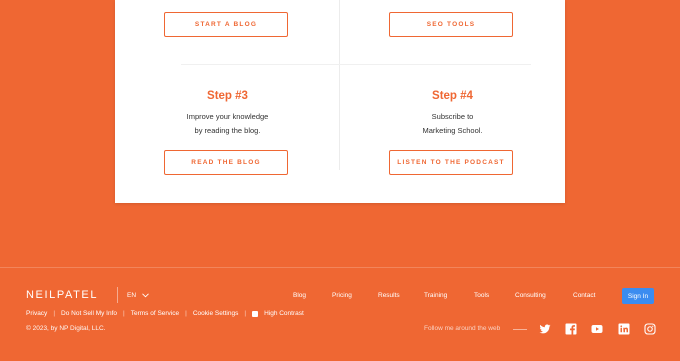 The width and height of the screenshot is (680, 361). What do you see at coordinates (545, 329) in the screenshot?
I see `twitter-icon` at bounding box center [545, 329].